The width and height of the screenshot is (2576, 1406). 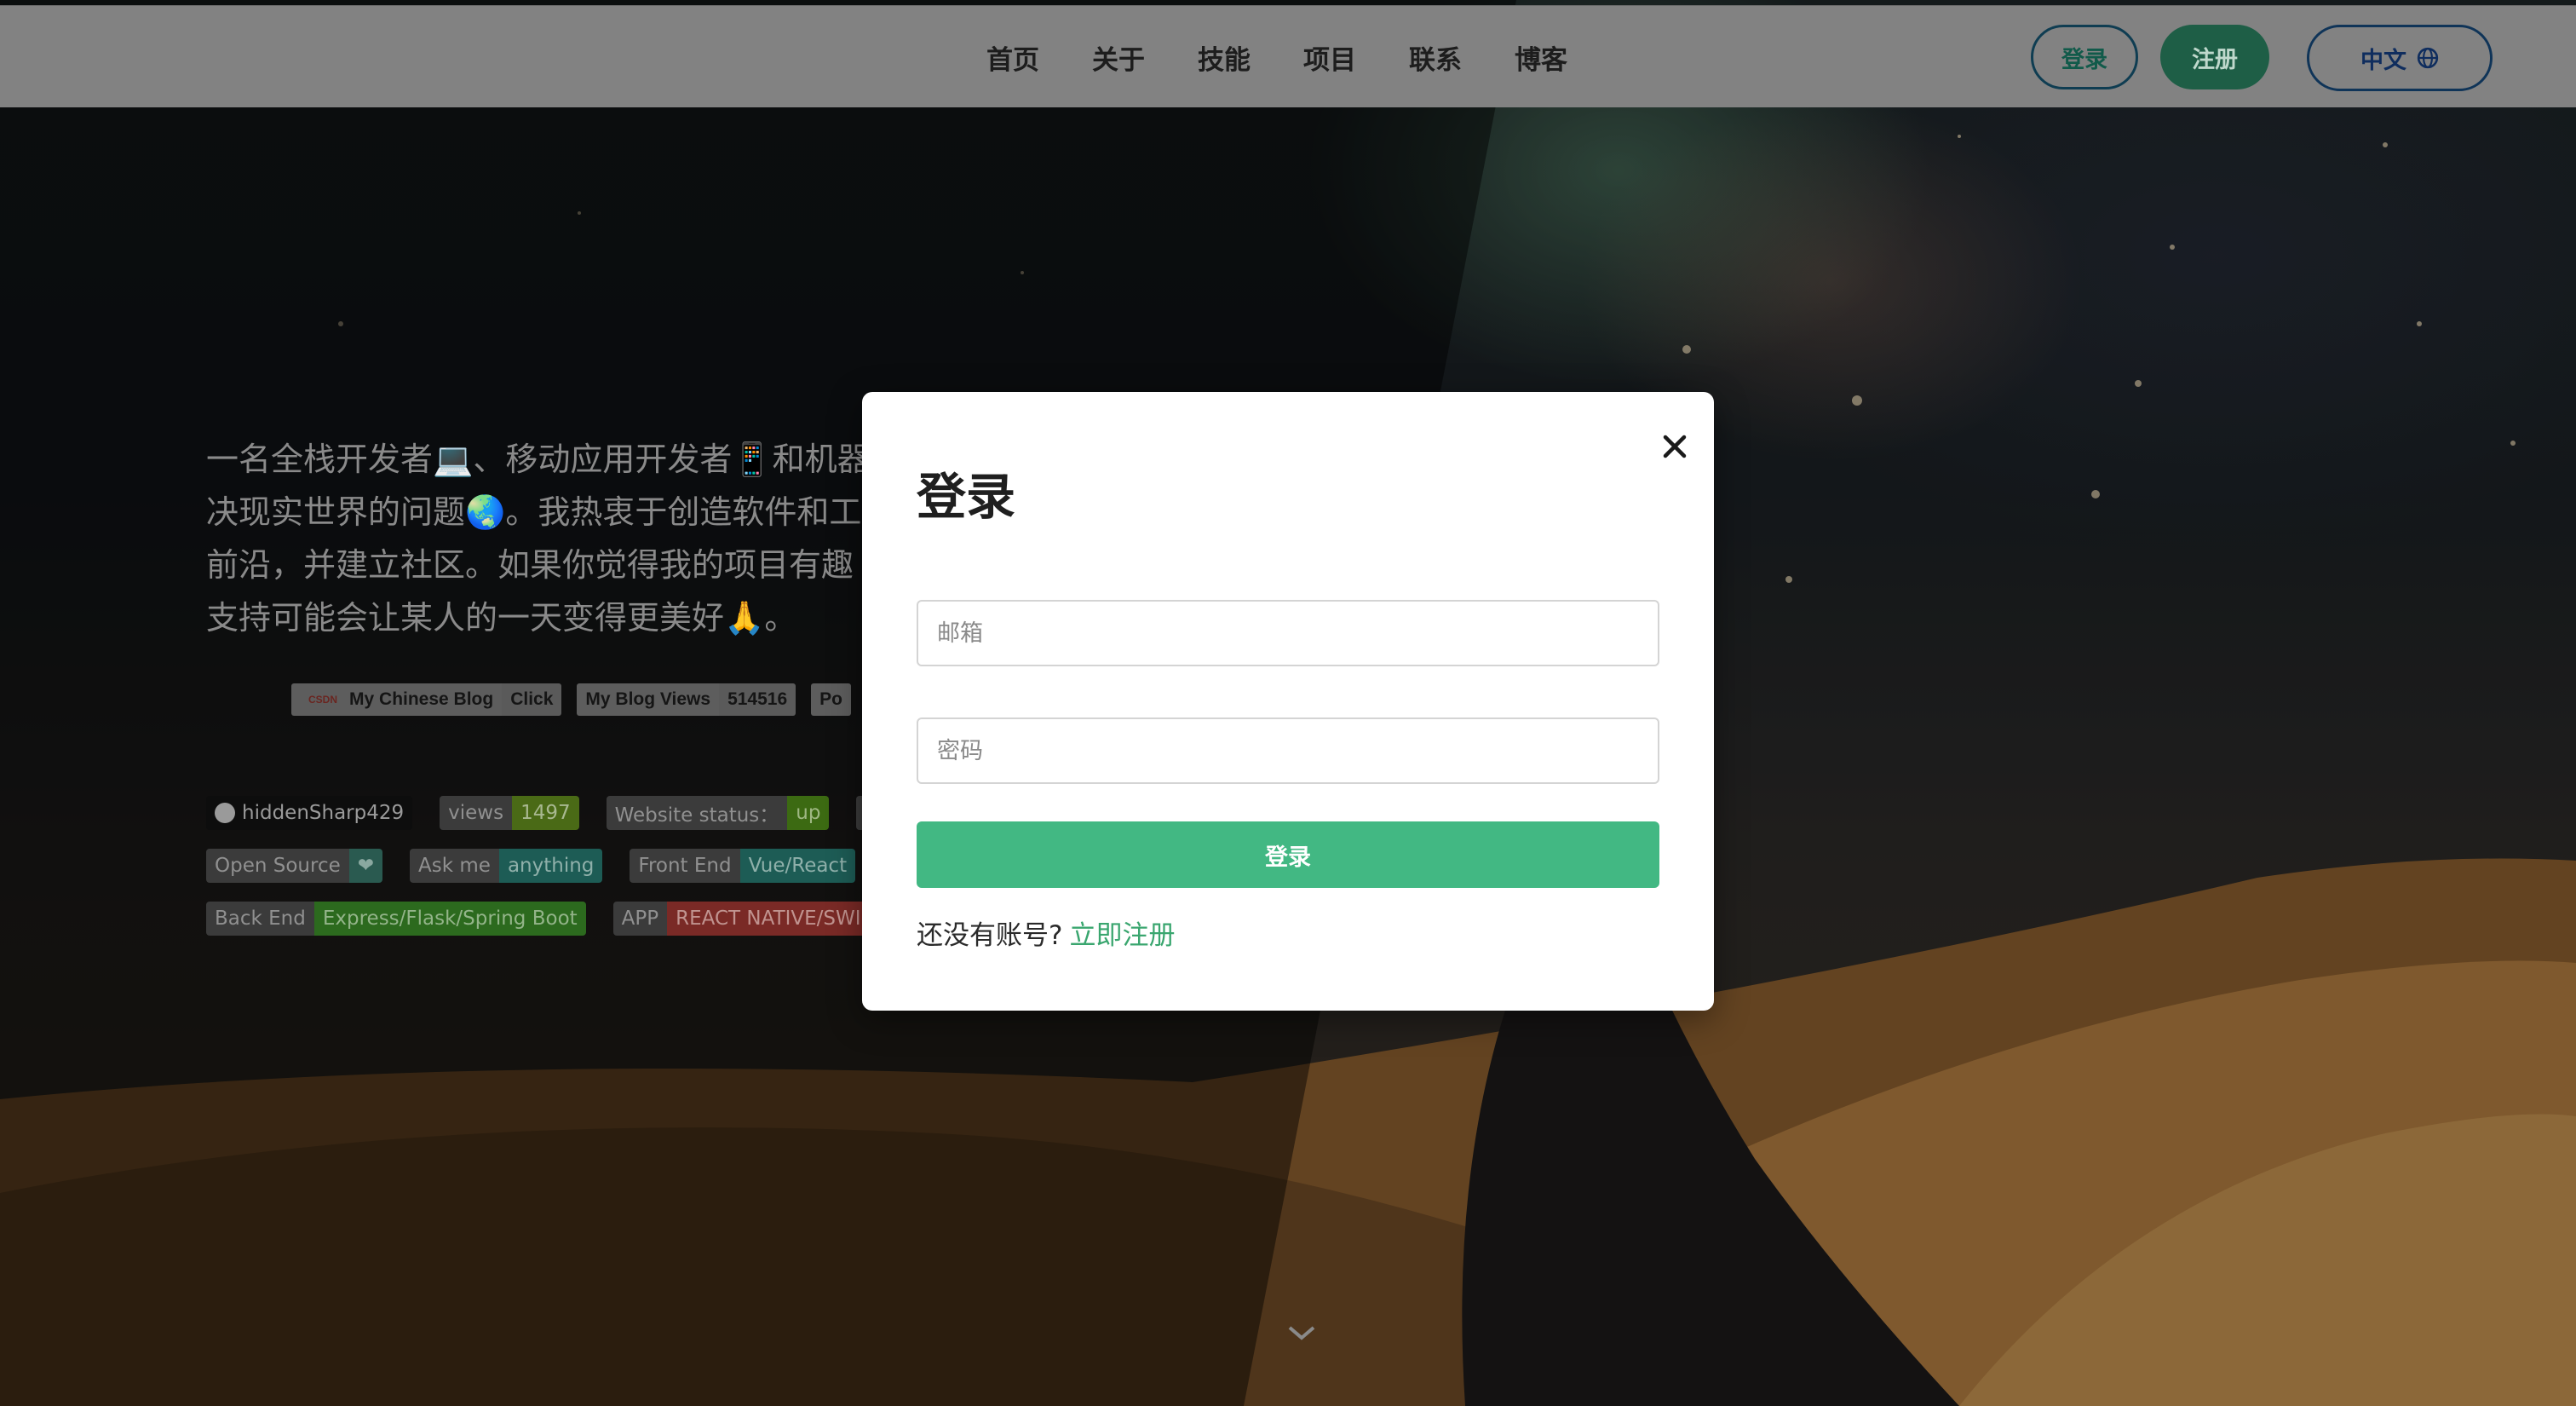 I want to click on no-account-text: 还没有账号?, so click(x=990, y=935).